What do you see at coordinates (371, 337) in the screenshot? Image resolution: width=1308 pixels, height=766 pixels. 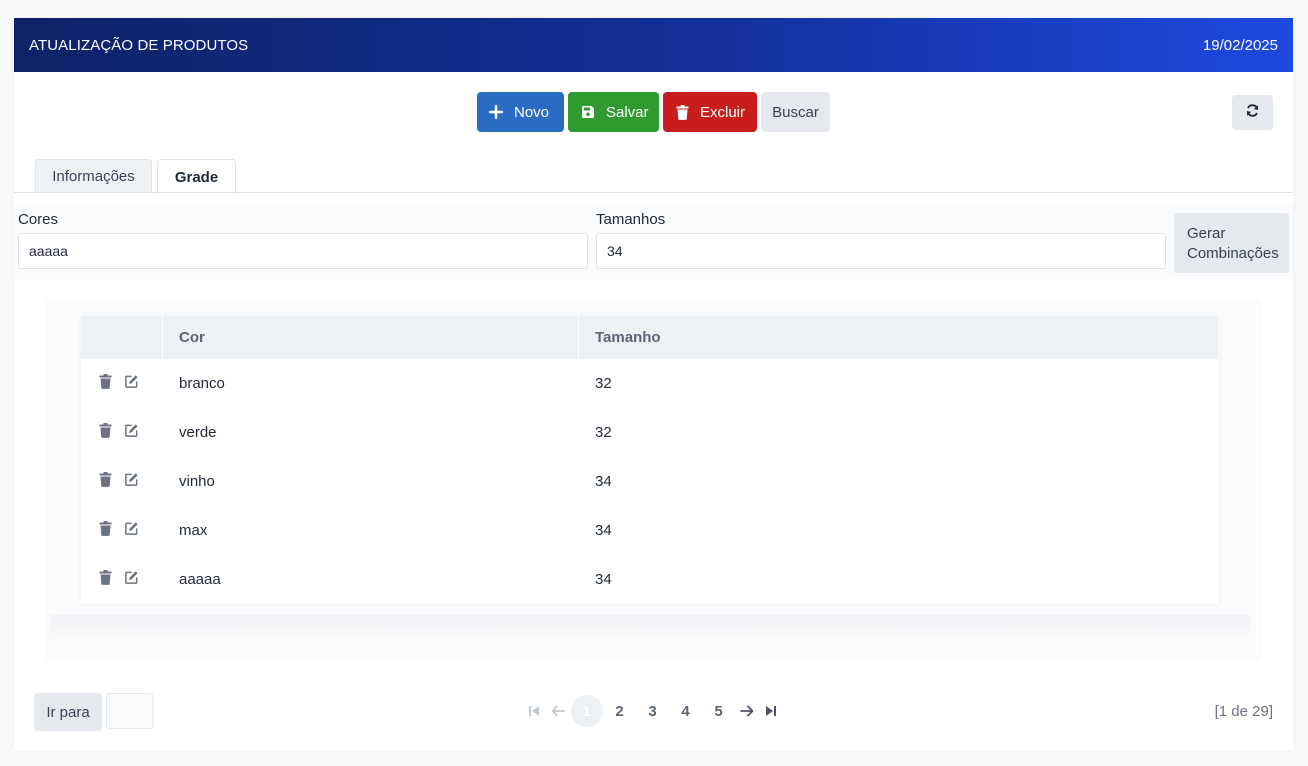 I see `col-cor-header: Cor` at bounding box center [371, 337].